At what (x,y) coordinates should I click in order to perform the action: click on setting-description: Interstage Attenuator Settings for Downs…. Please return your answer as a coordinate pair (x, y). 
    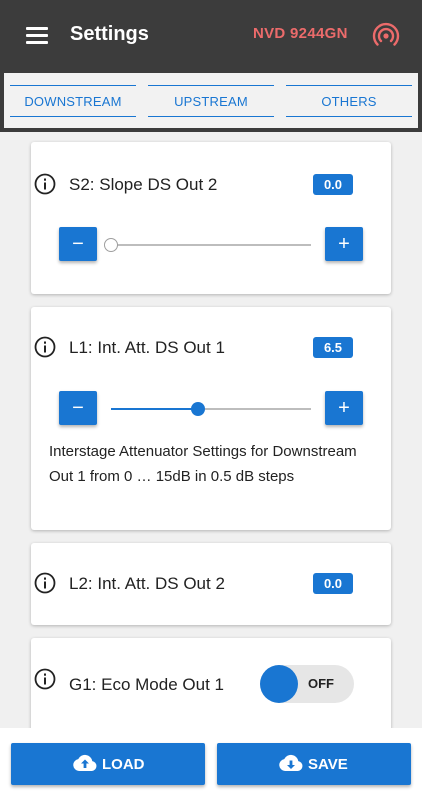
    Looking at the image, I should click on (203, 464).